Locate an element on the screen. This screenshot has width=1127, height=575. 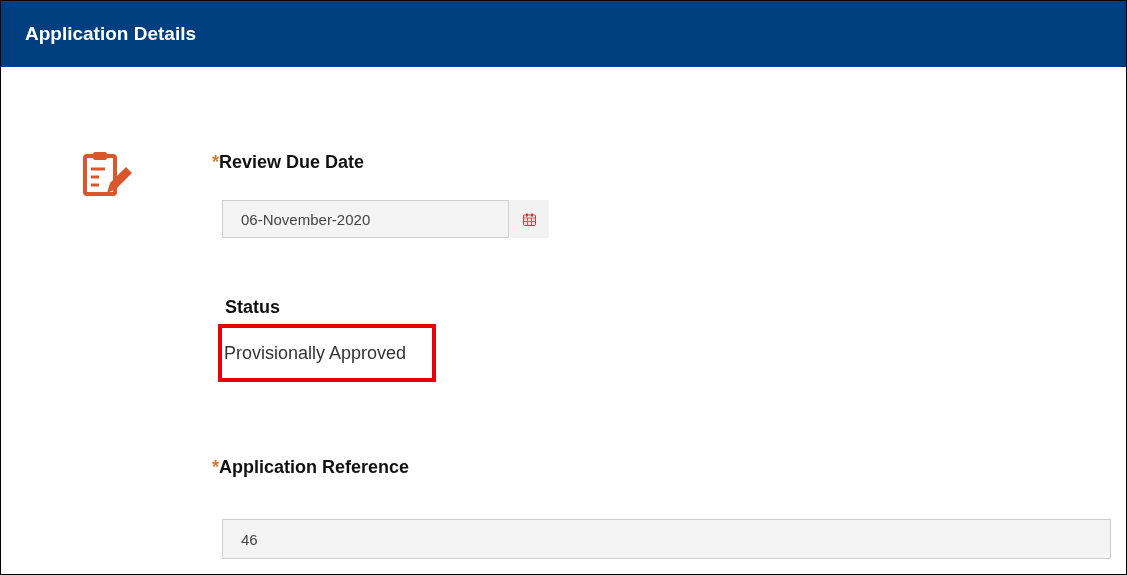
field-label: Application Reference is located at coordinates (314, 467).